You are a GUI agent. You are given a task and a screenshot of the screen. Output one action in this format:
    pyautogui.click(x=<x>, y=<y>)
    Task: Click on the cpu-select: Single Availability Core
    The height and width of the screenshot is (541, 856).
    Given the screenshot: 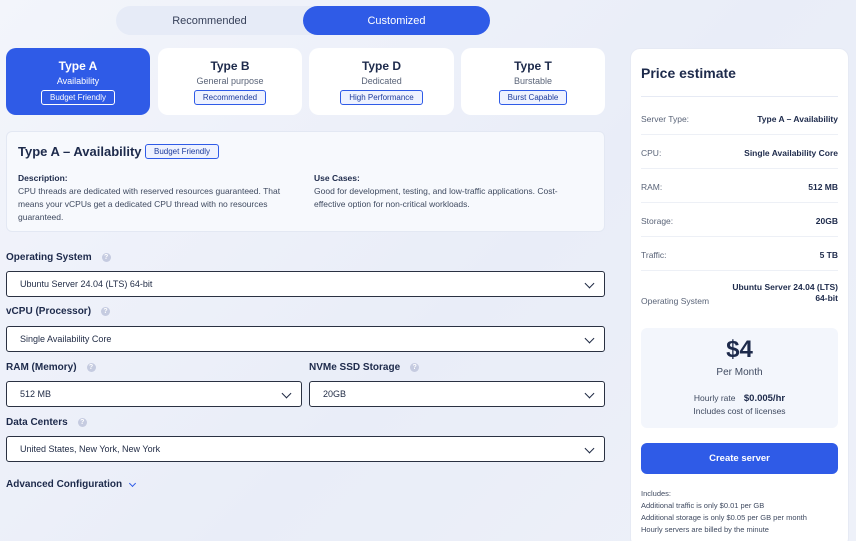 What is the action you would take?
    pyautogui.click(x=305, y=339)
    